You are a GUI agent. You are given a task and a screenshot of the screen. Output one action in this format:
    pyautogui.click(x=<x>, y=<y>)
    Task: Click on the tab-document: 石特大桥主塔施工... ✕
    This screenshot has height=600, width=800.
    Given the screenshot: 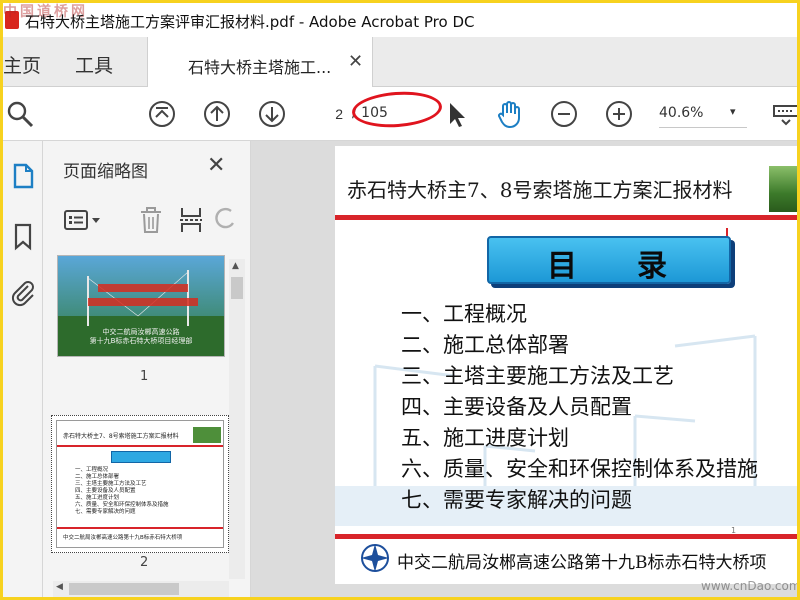 What is the action you would take?
    pyautogui.click(x=260, y=62)
    